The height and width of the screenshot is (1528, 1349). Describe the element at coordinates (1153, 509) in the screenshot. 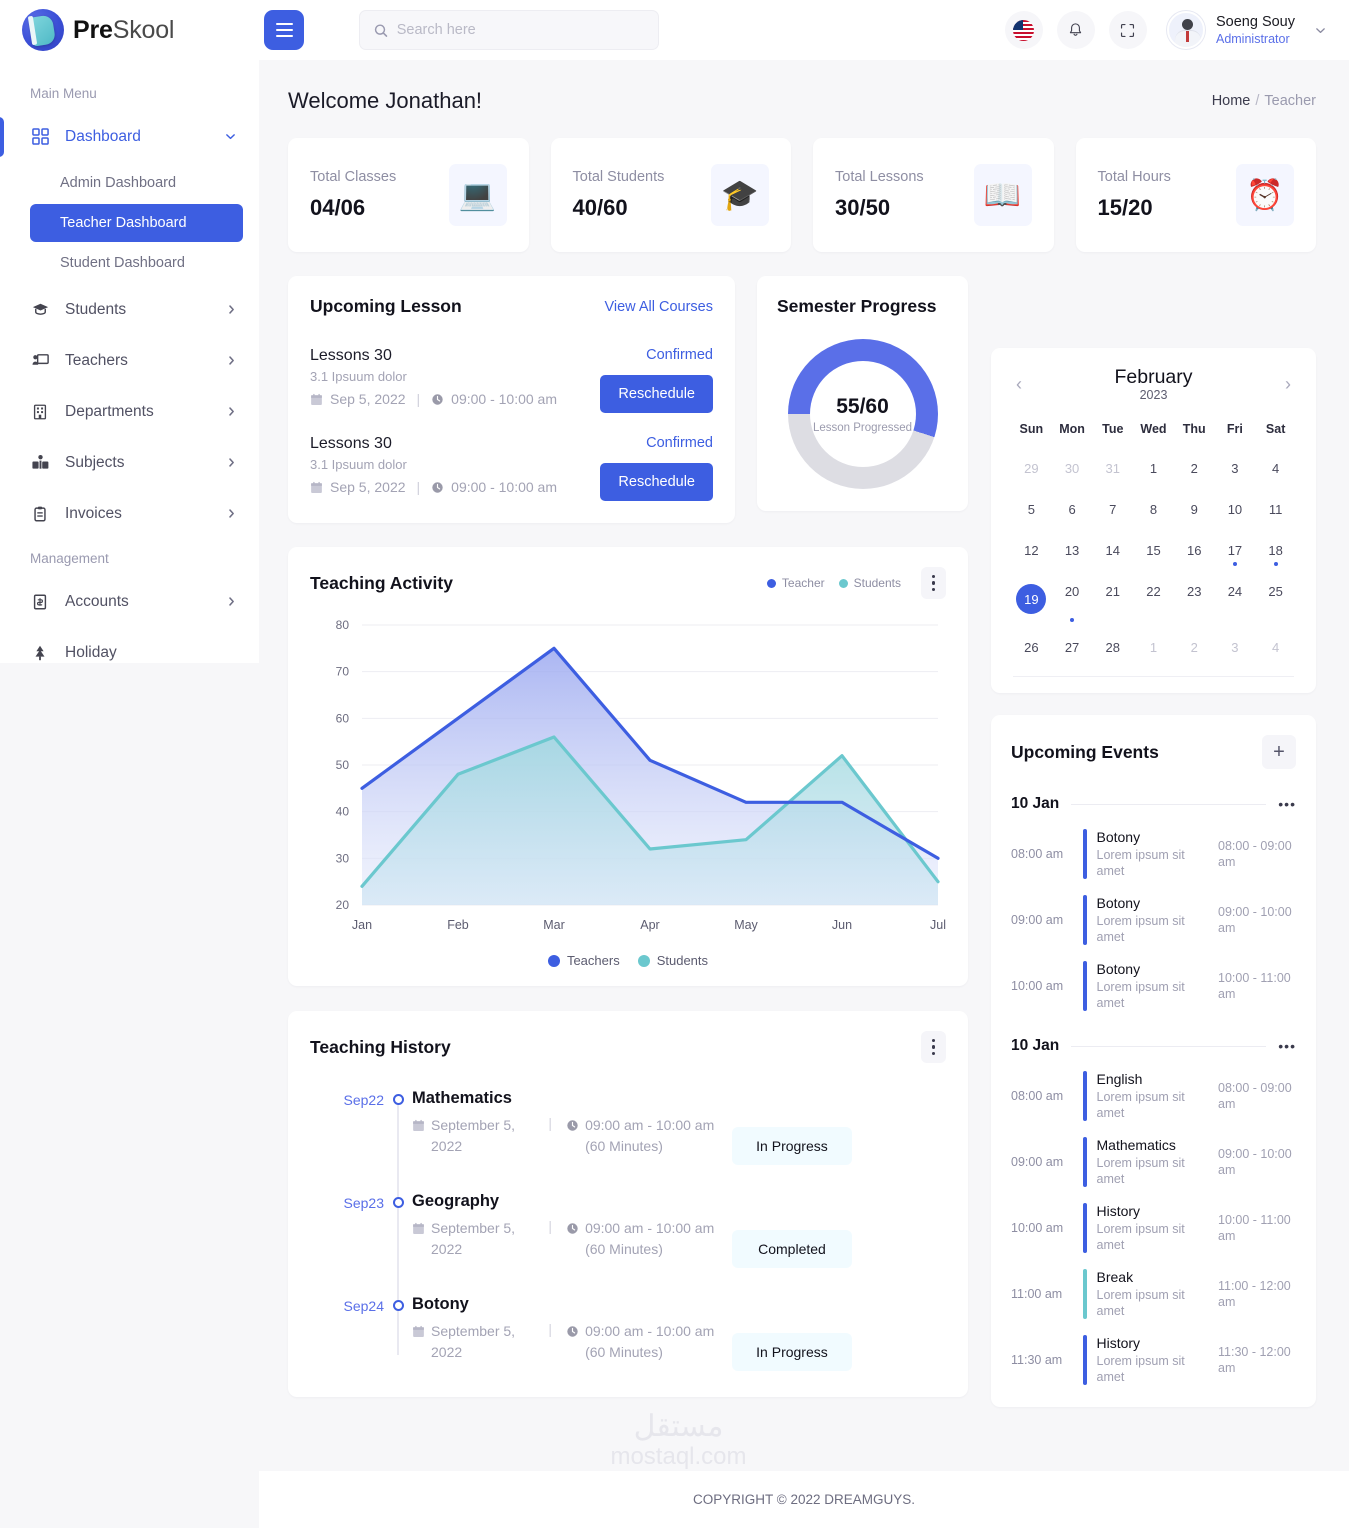

I see `calendar-day: 8` at that location.